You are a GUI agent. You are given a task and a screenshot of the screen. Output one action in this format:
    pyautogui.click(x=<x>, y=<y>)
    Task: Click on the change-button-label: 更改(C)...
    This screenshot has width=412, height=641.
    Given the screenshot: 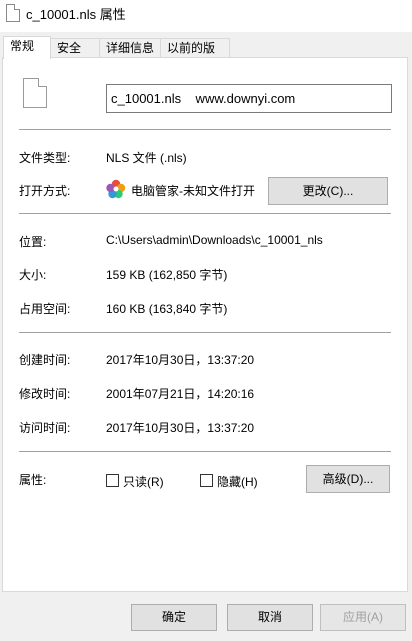 What is the action you would take?
    pyautogui.click(x=328, y=191)
    